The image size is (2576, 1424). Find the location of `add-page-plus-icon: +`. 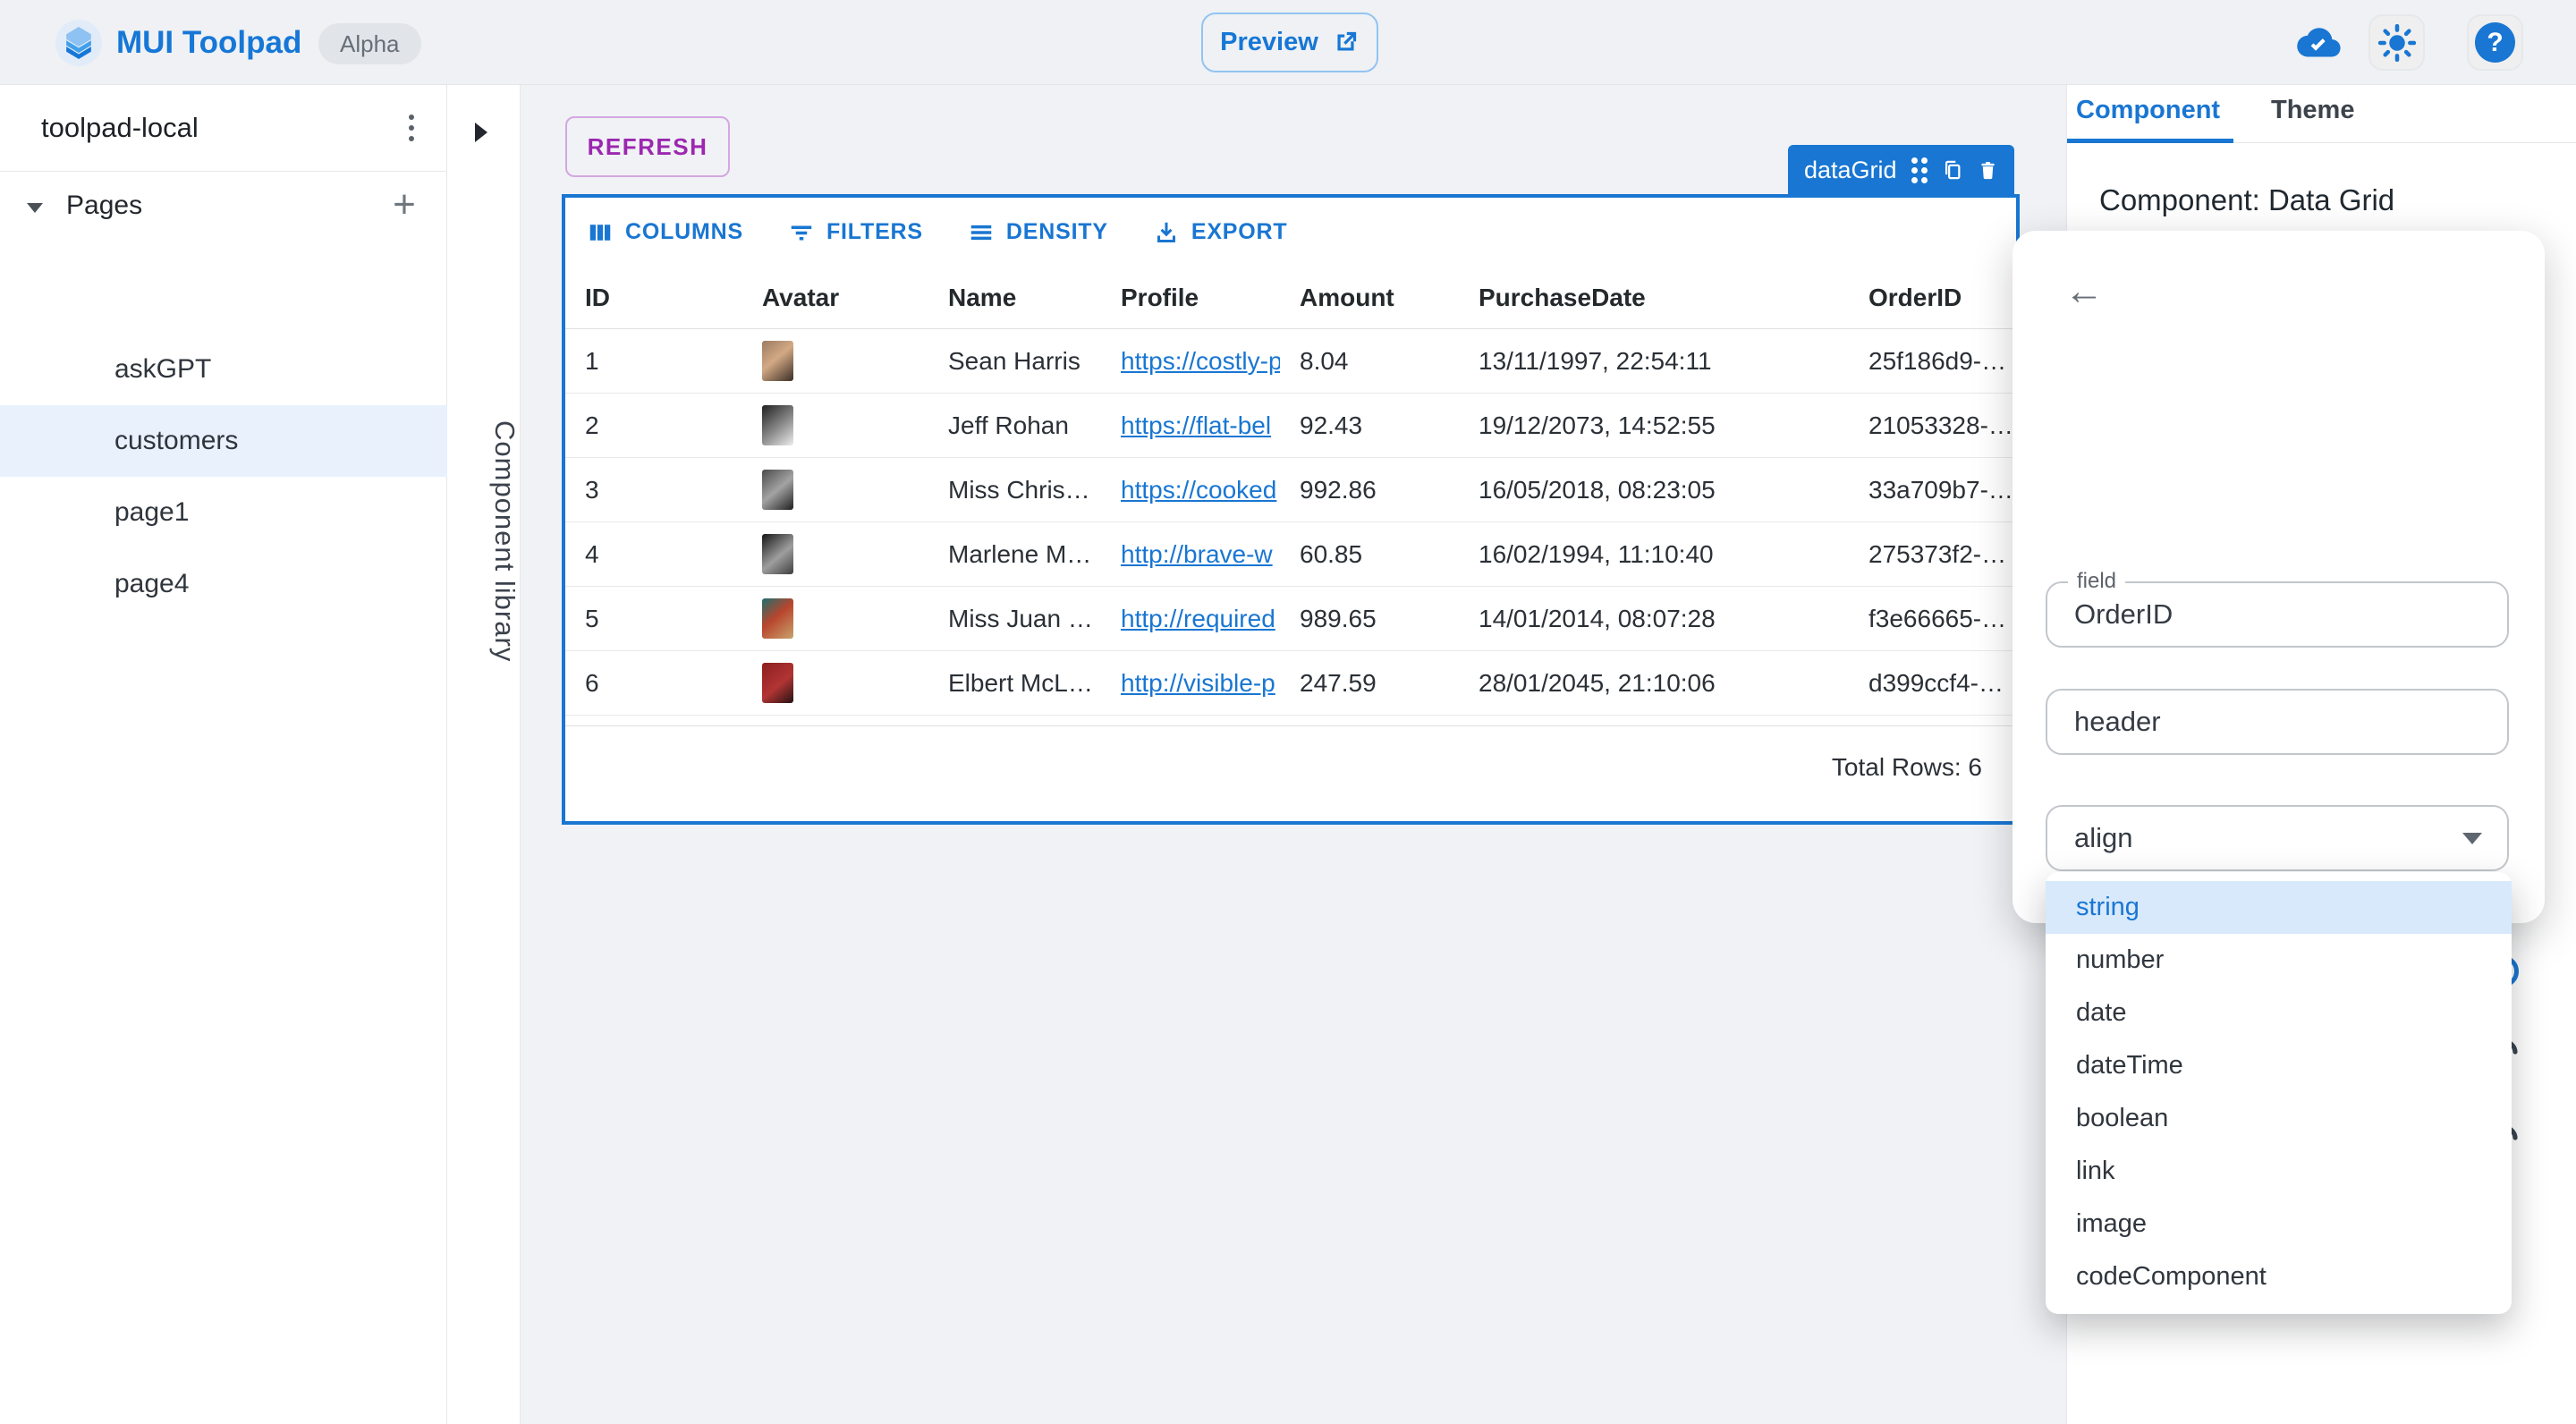

add-page-plus-icon: + is located at coordinates (404, 204).